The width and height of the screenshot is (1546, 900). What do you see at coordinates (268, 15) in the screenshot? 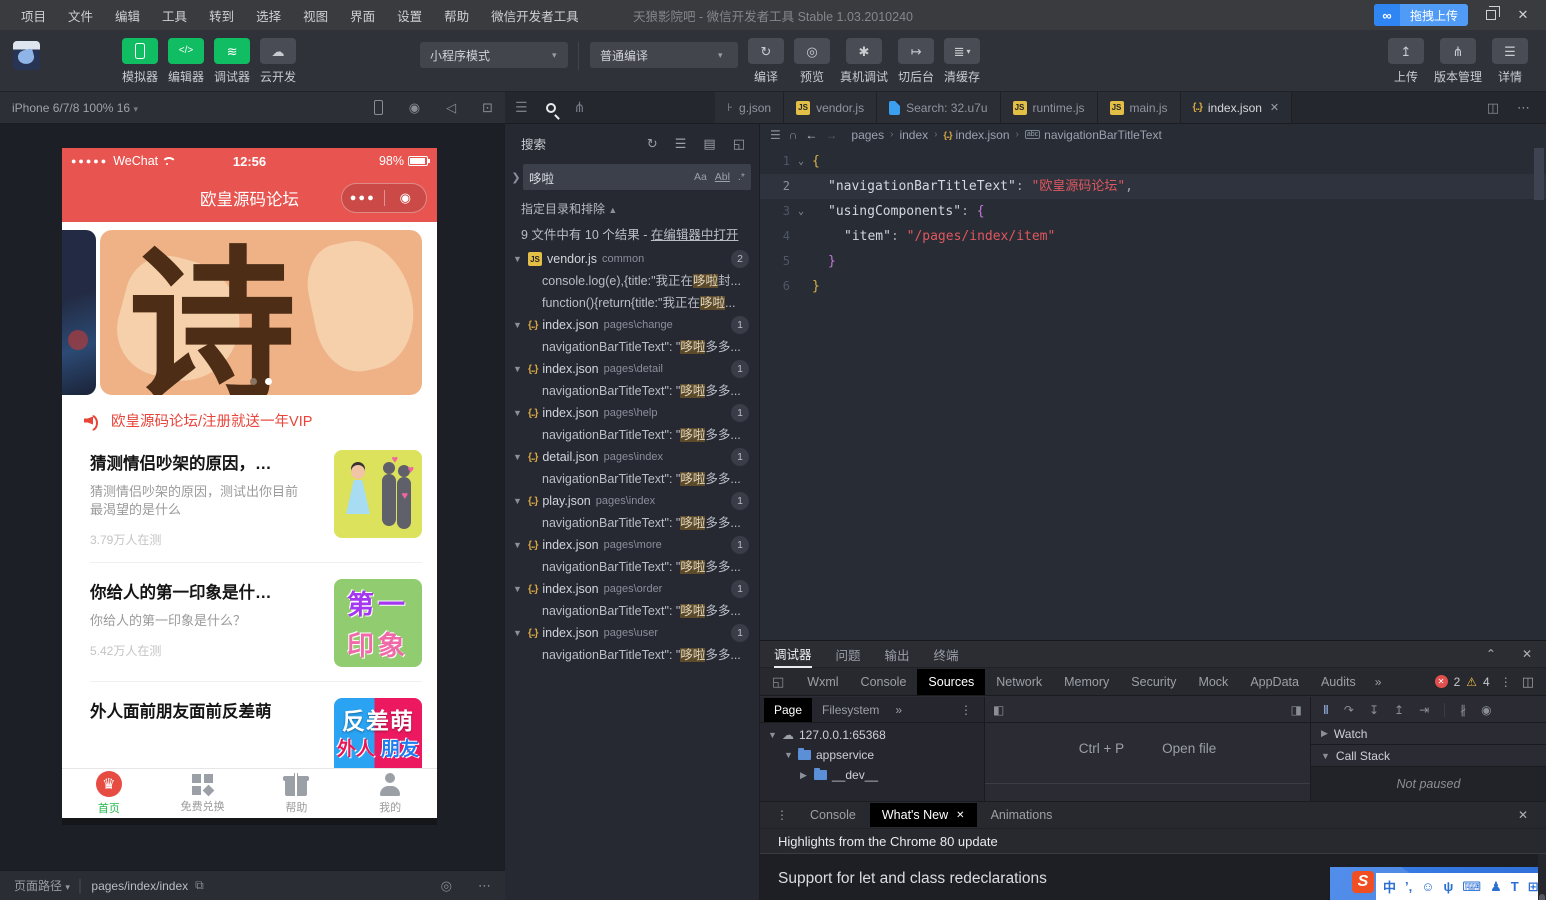
I see `menu-item: 选择` at bounding box center [268, 15].